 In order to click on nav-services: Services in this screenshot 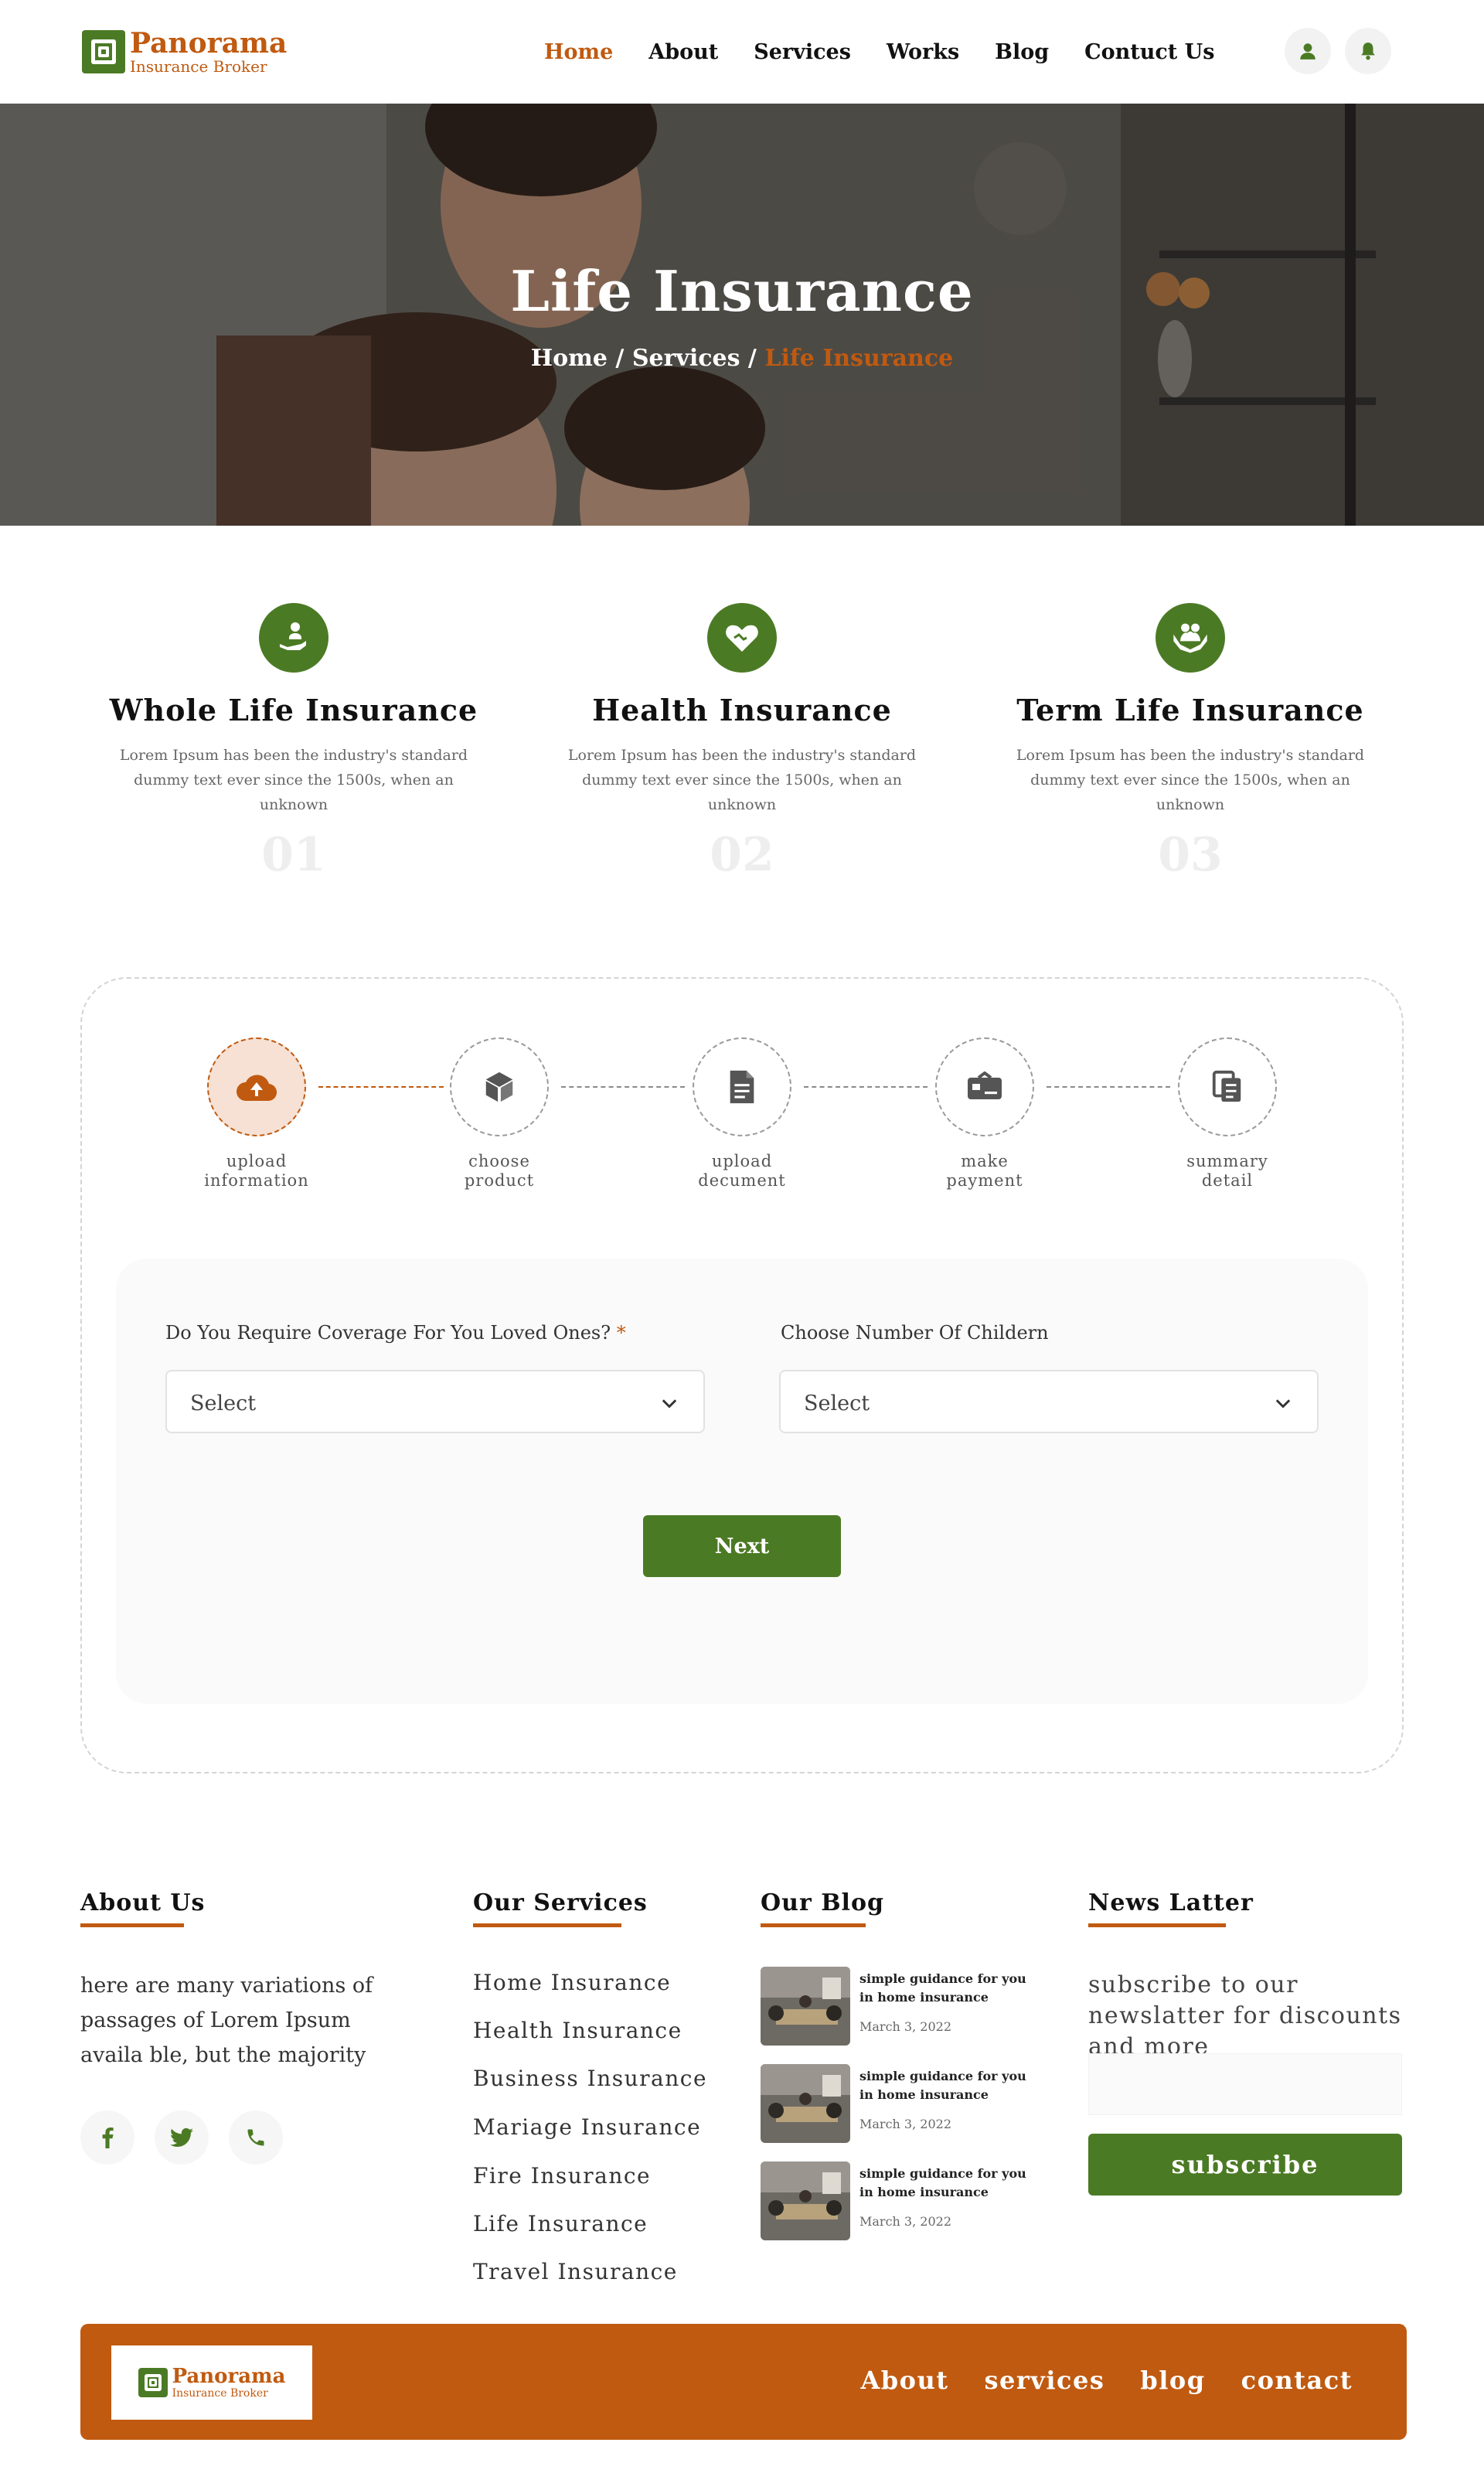, I will do `click(802, 52)`.